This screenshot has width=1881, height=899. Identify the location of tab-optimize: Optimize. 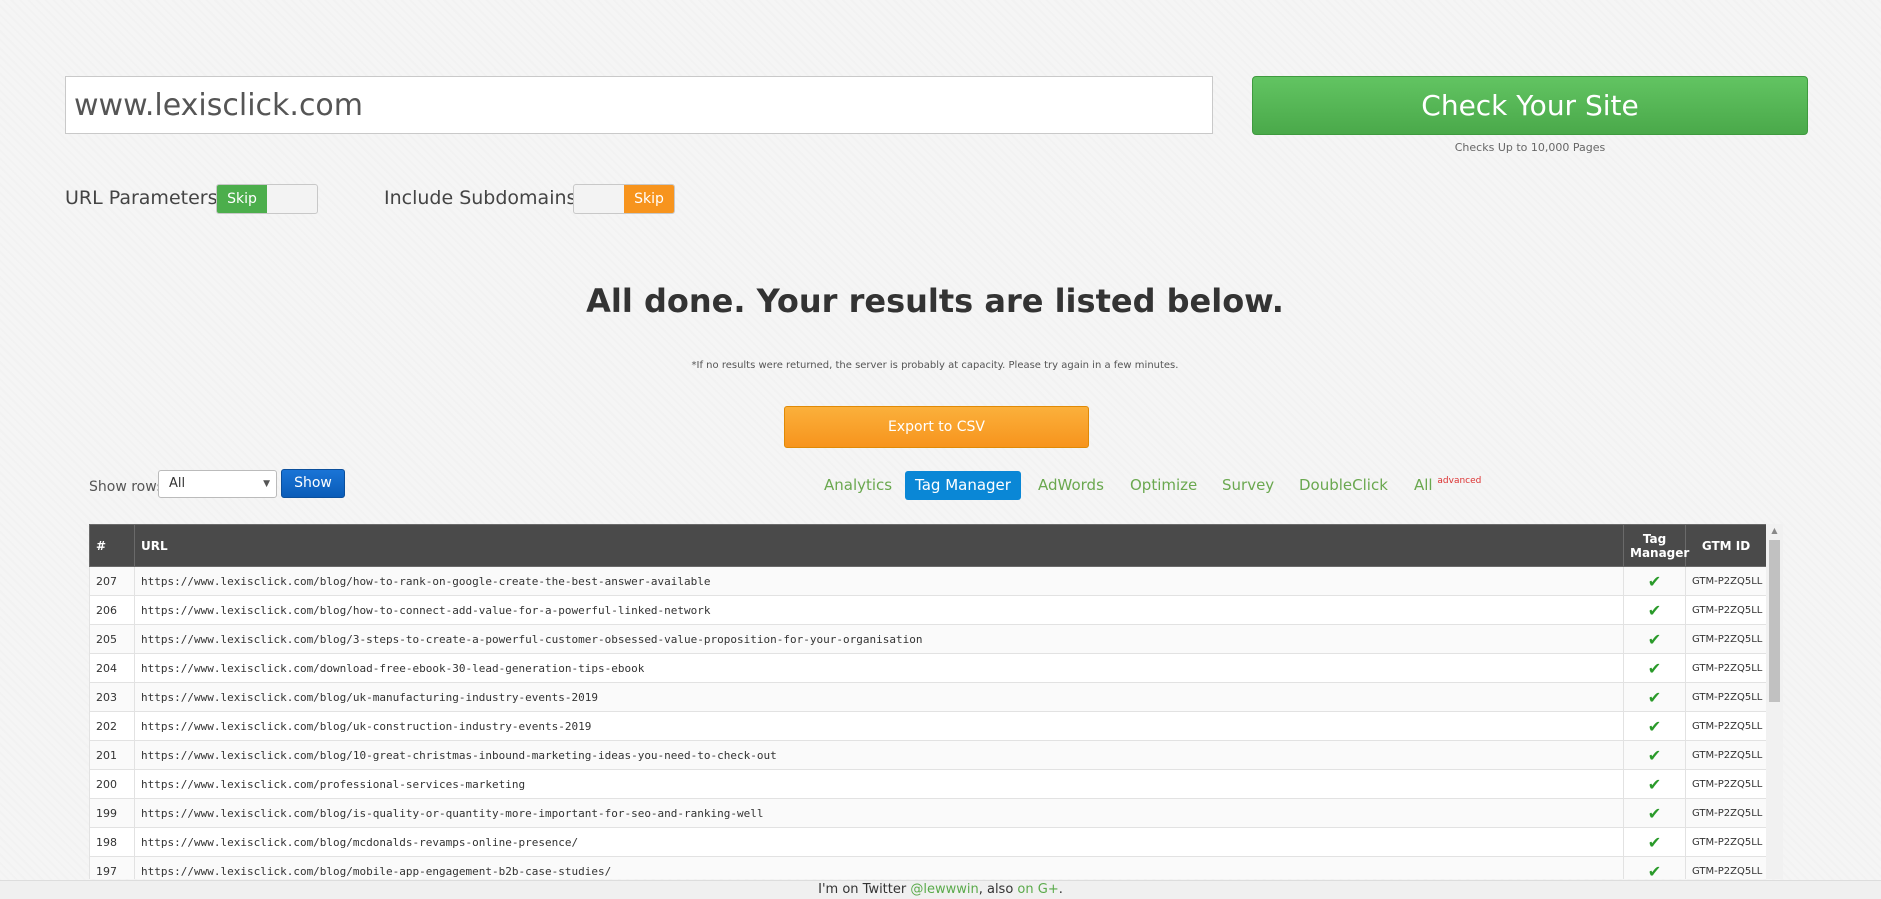
(1163, 485).